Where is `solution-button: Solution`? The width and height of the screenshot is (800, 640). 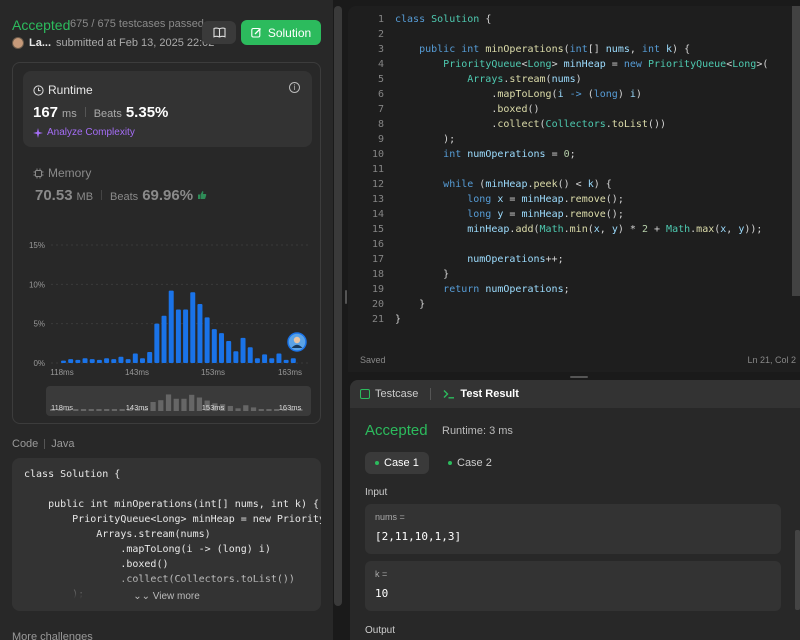 solution-button: Solution is located at coordinates (281, 32).